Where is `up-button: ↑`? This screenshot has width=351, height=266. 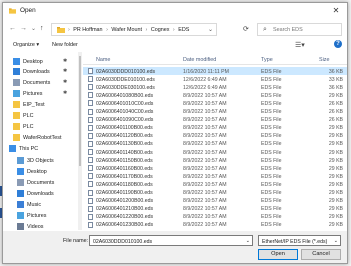
up-button: ↑ is located at coordinates (42, 29).